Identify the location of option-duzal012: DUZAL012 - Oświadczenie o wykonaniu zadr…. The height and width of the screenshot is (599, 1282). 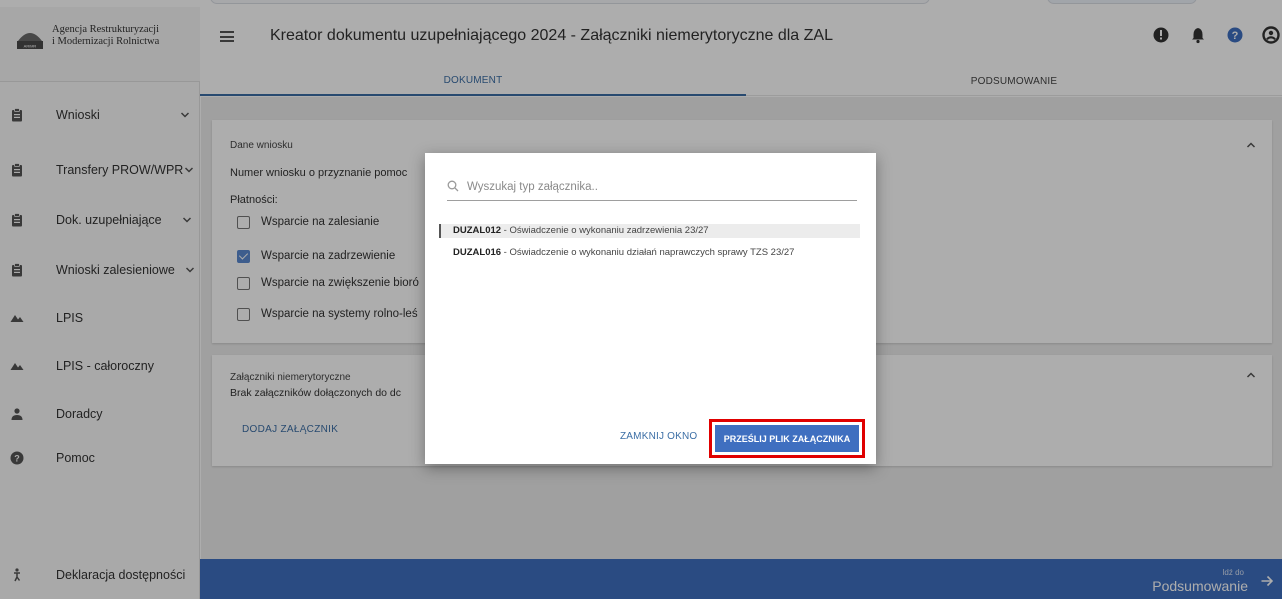
(649, 231).